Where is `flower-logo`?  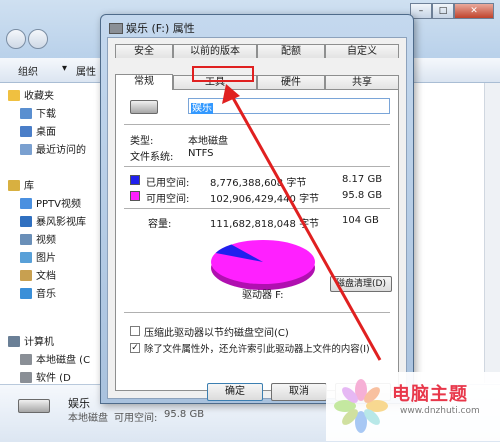 flower-logo is located at coordinates (361, 406).